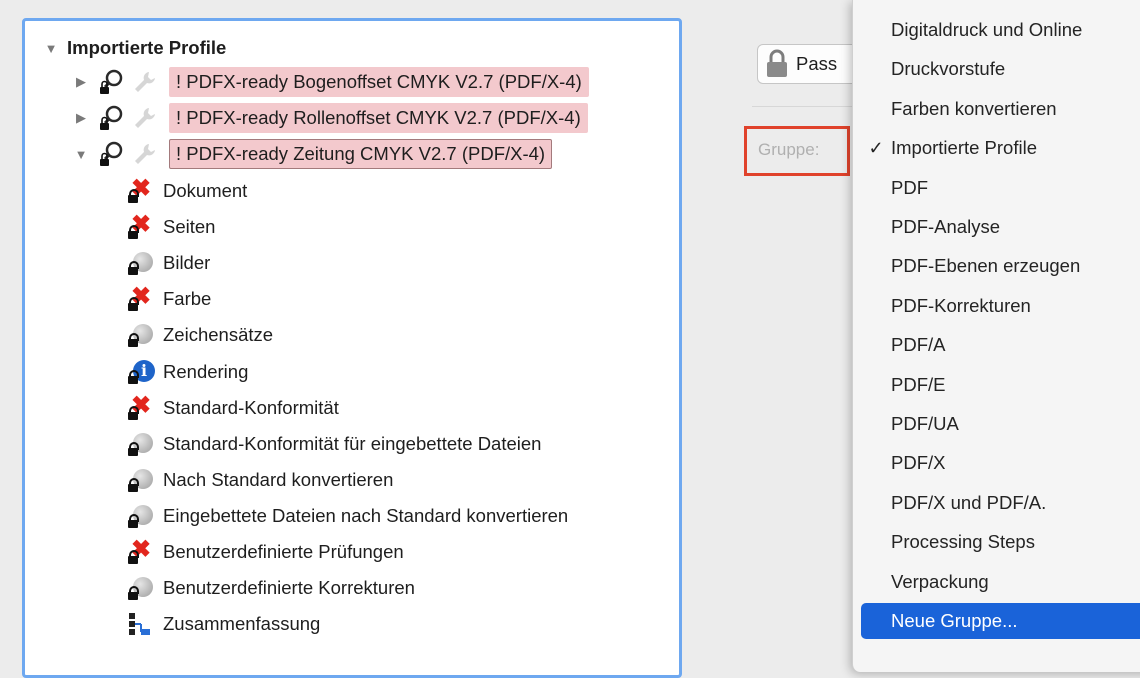  I want to click on tree-child-label: Benutzerdefinierte Prüfungen, so click(283, 551).